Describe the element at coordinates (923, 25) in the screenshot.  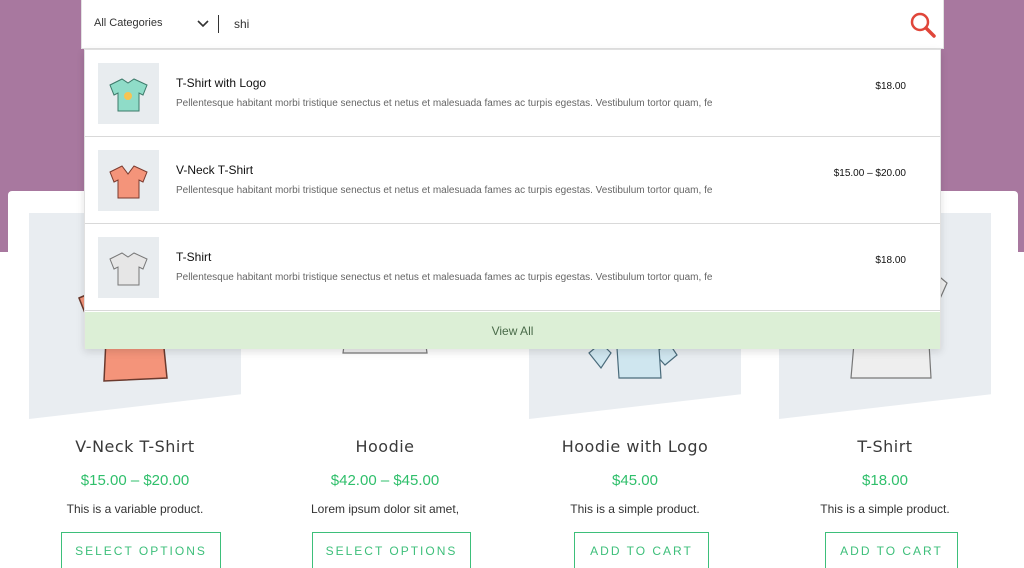
I see `search-icon` at that location.